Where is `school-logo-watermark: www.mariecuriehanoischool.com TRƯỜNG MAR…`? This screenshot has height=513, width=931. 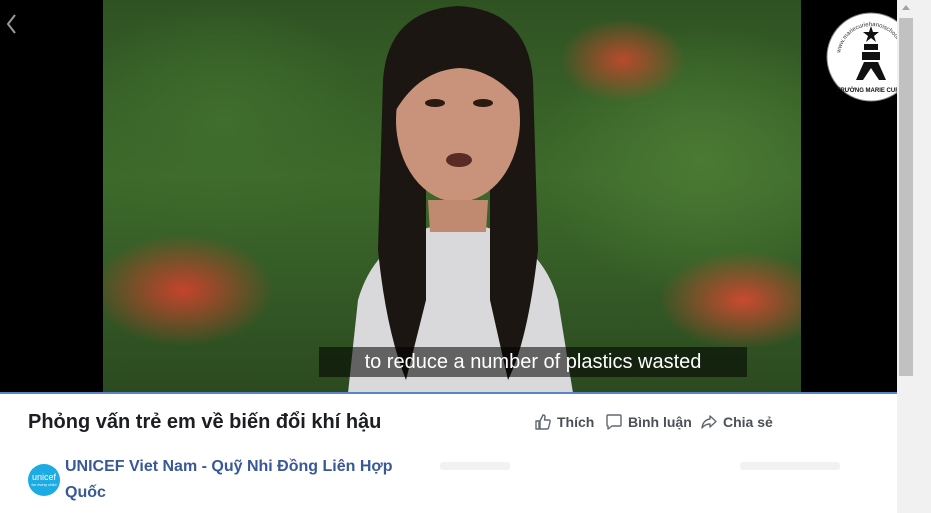 school-logo-watermark: www.mariecuriehanoischool.com TRƯỜNG MAR… is located at coordinates (861, 57).